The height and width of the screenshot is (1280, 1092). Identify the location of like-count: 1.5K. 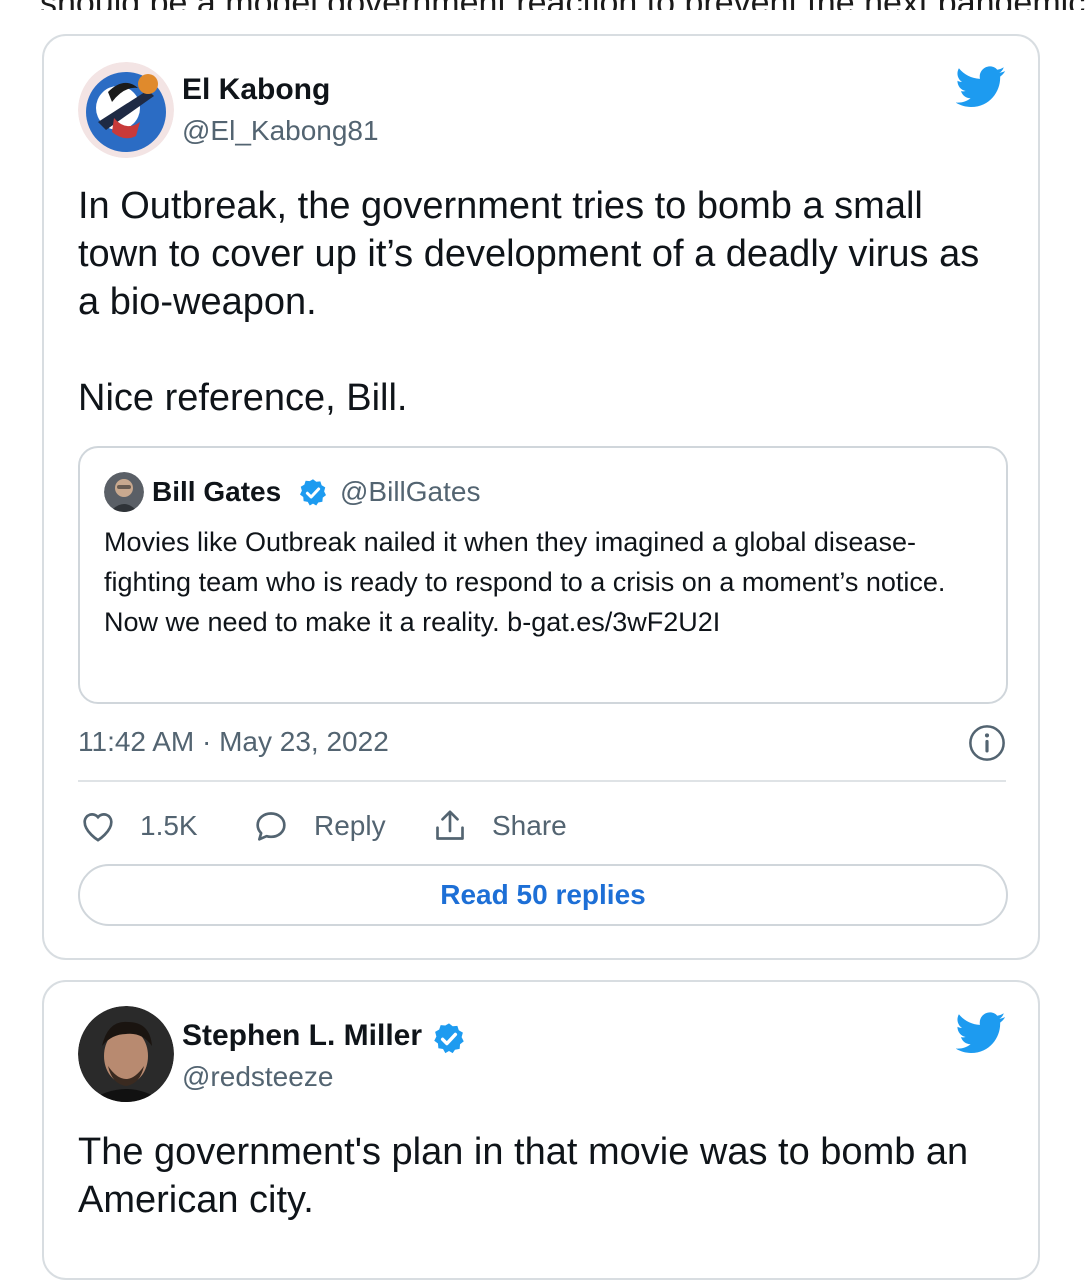
(169, 825).